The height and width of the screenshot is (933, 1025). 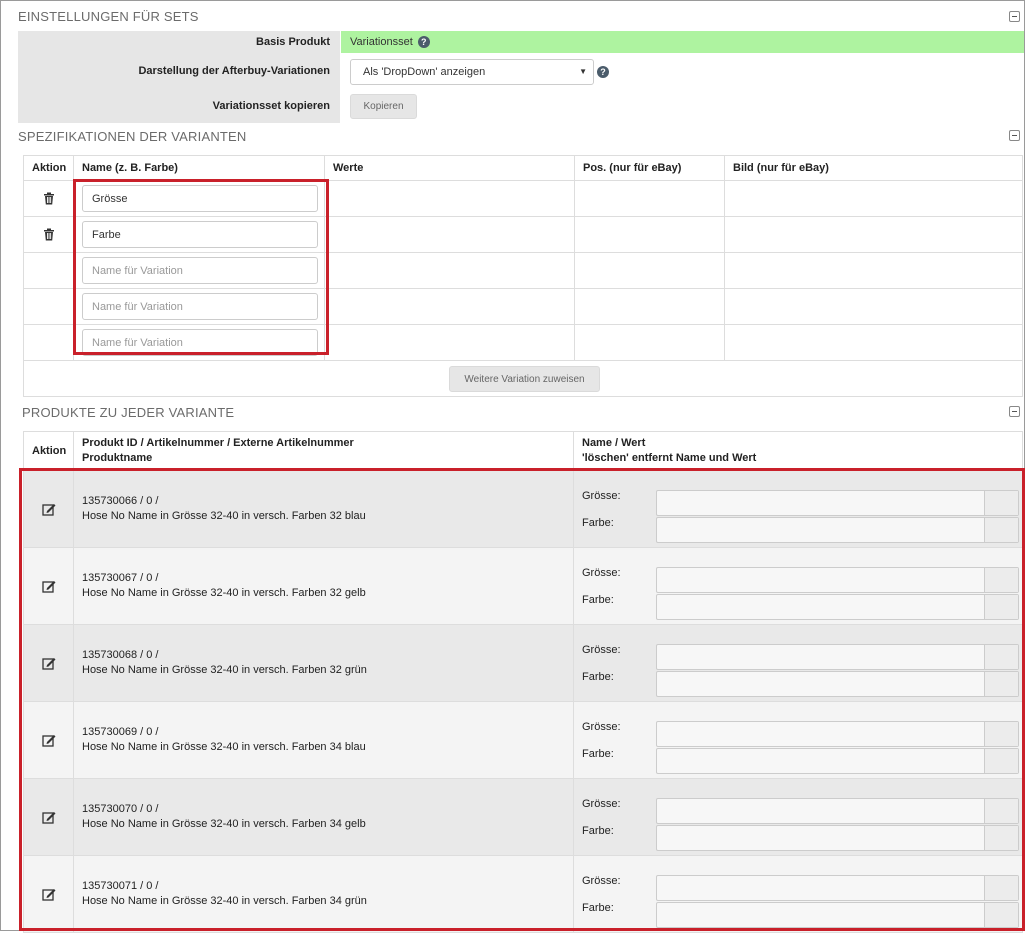 I want to click on product-ids: 135730070 / 0 /, so click(x=120, y=809).